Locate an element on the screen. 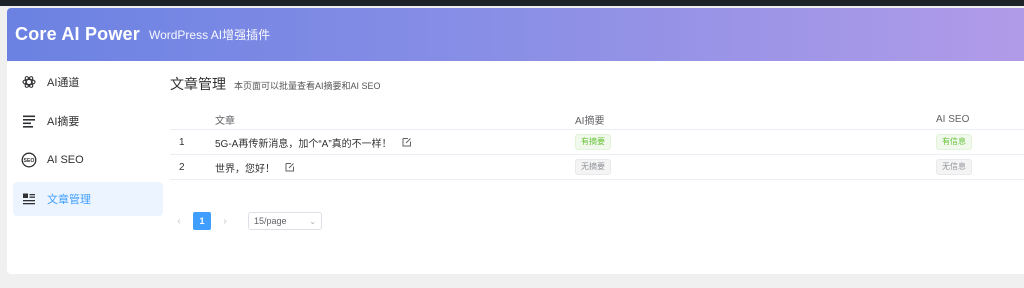  seo-cell: 有信息 is located at coordinates (980, 142).